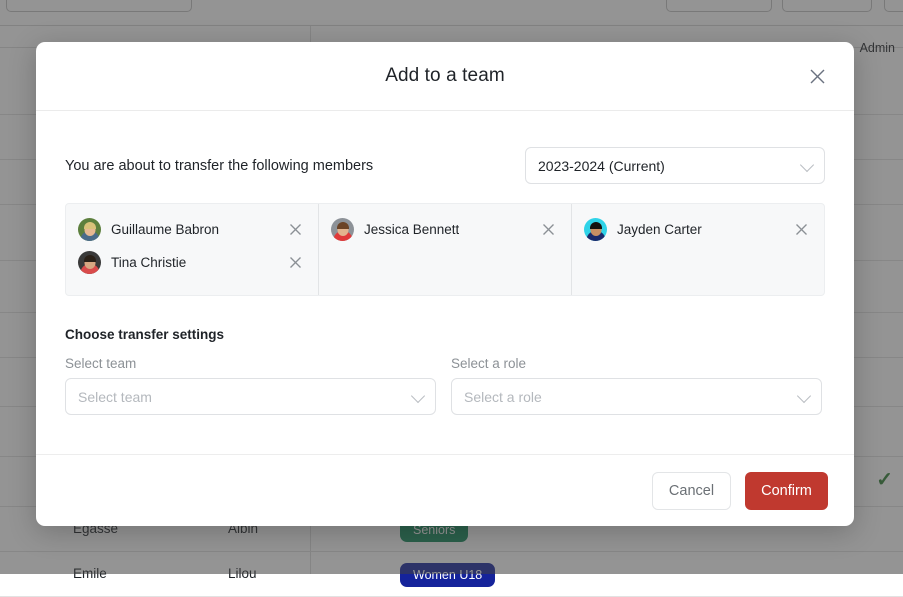 The height and width of the screenshot is (597, 903). What do you see at coordinates (503, 397) in the screenshot?
I see `role-select-value: Select a role` at bounding box center [503, 397].